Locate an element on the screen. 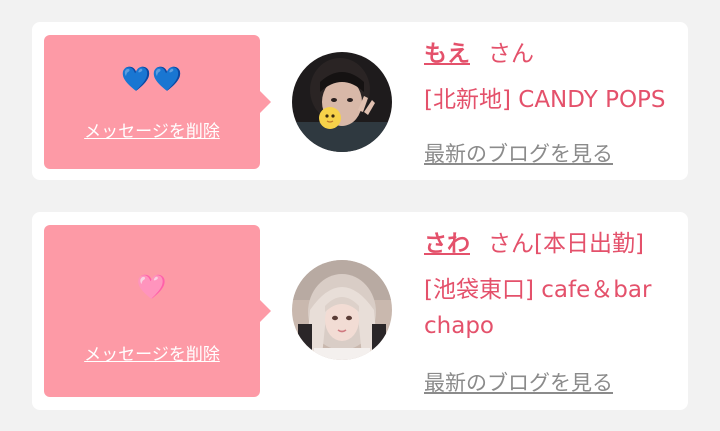  heart-emoji: 💙💙 is located at coordinates (152, 79).